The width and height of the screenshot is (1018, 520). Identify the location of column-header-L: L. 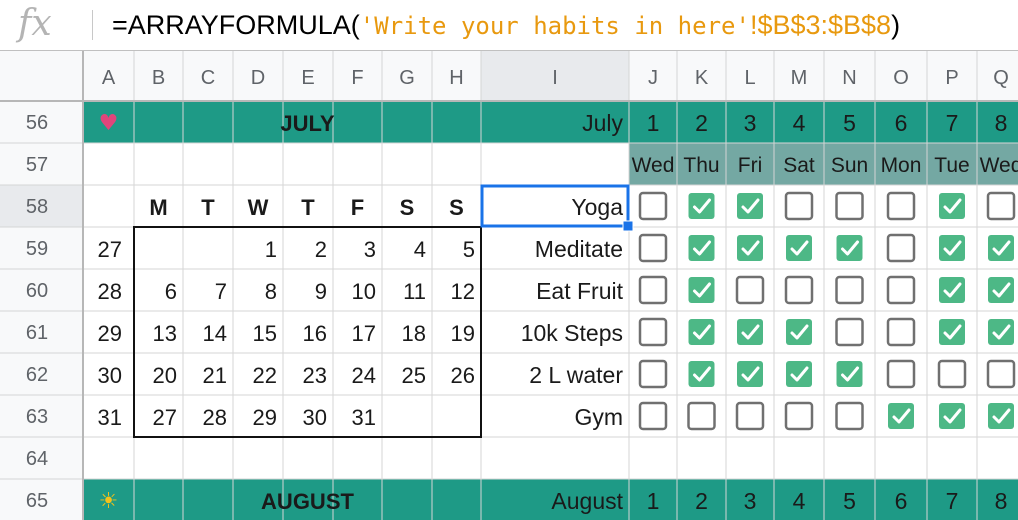
(749, 78).